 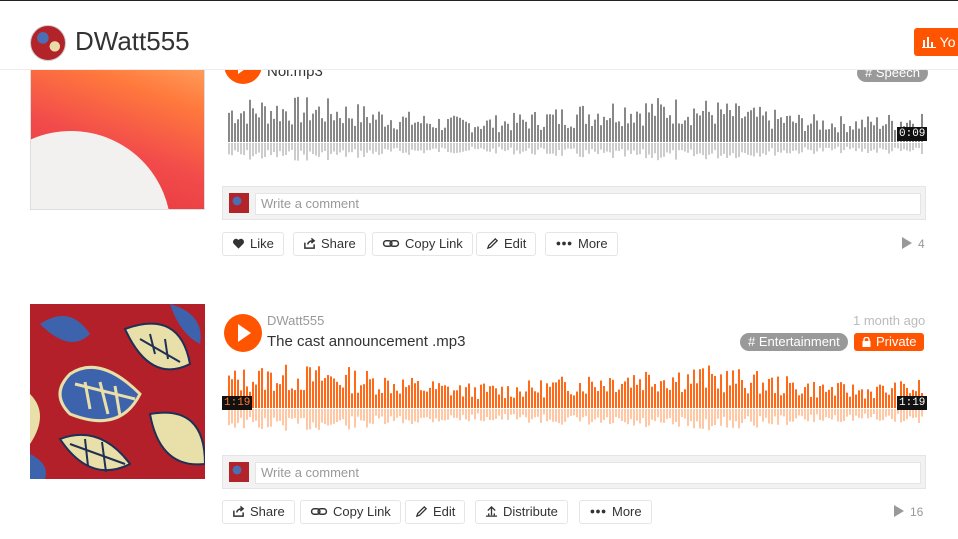 I want to click on track2-share-button: Share, so click(x=258, y=512).